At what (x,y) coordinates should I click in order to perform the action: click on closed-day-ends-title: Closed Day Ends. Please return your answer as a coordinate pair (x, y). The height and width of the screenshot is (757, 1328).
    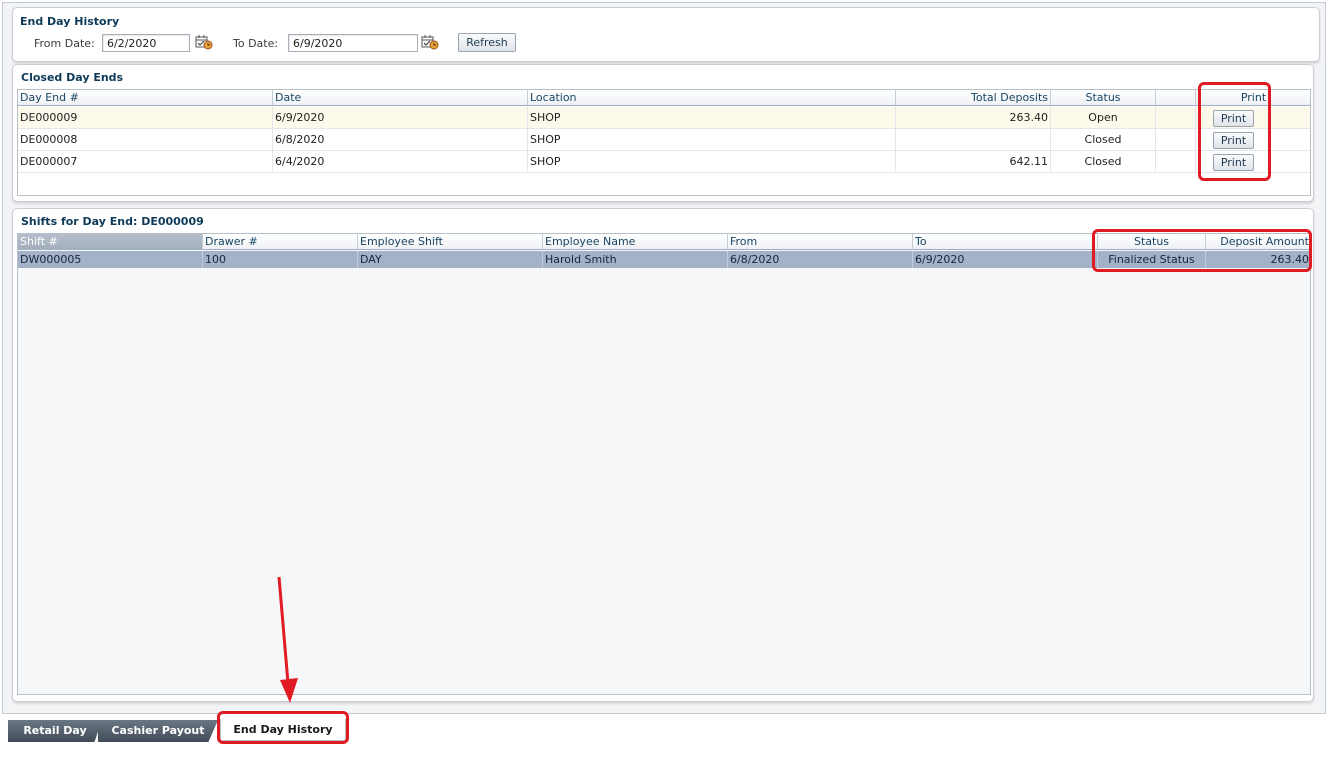
    Looking at the image, I should click on (72, 77).